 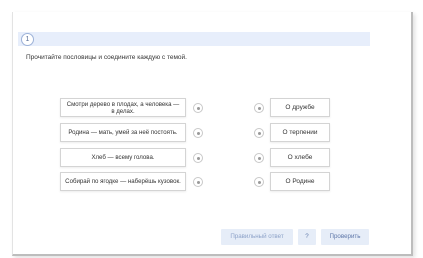 I want to click on proverb-text-4: Собирай по ягодке — наберёшь кузовок., so click(x=123, y=181).